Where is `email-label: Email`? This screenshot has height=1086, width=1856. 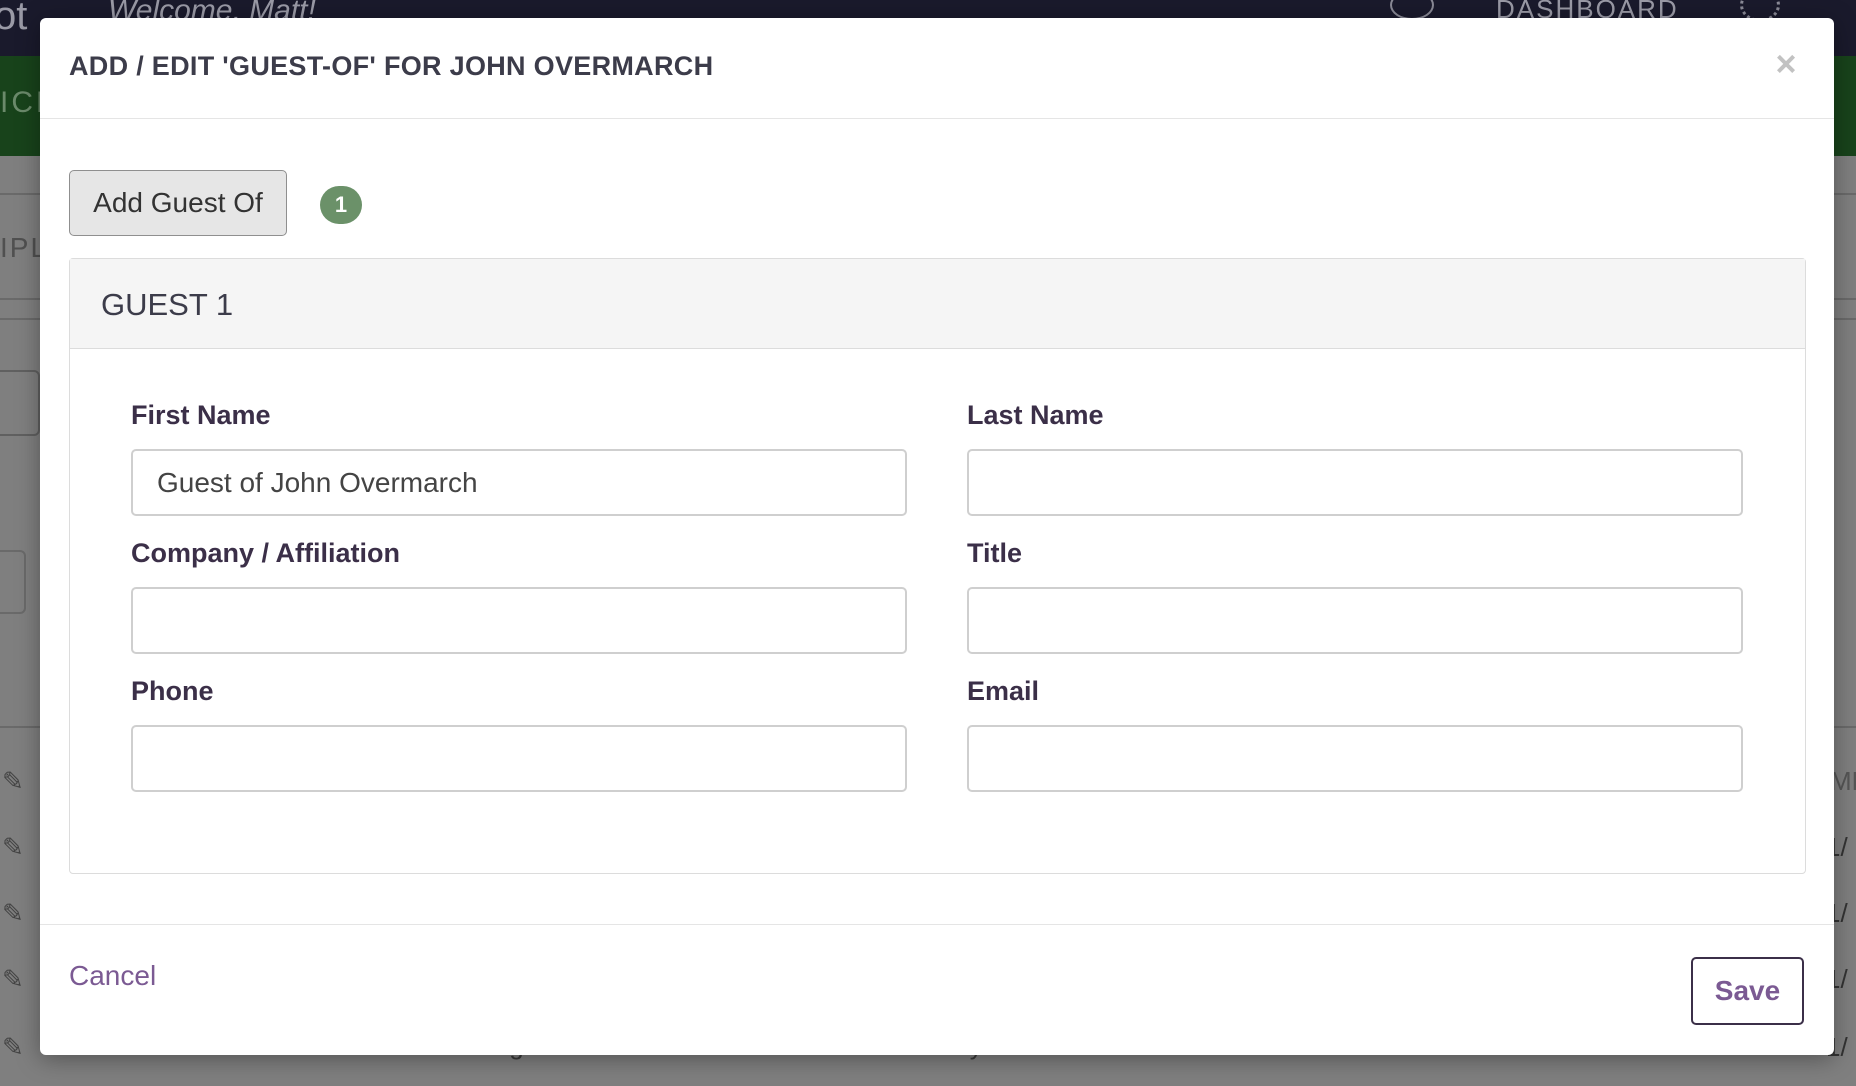 email-label: Email is located at coordinates (1003, 691).